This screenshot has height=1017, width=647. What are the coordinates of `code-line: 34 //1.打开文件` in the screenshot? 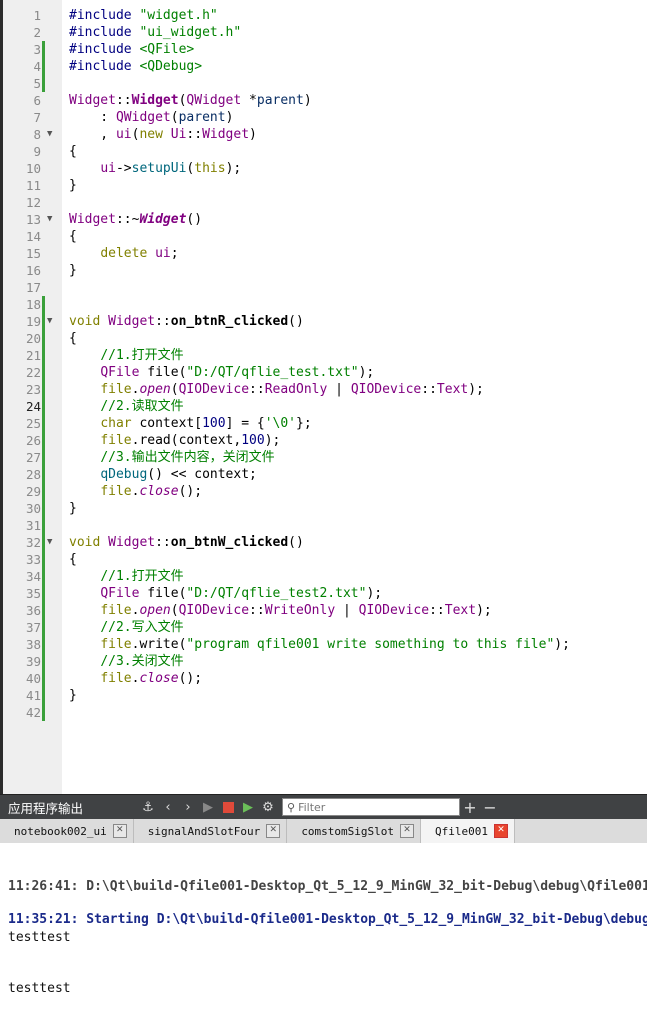 It's located at (336, 576).